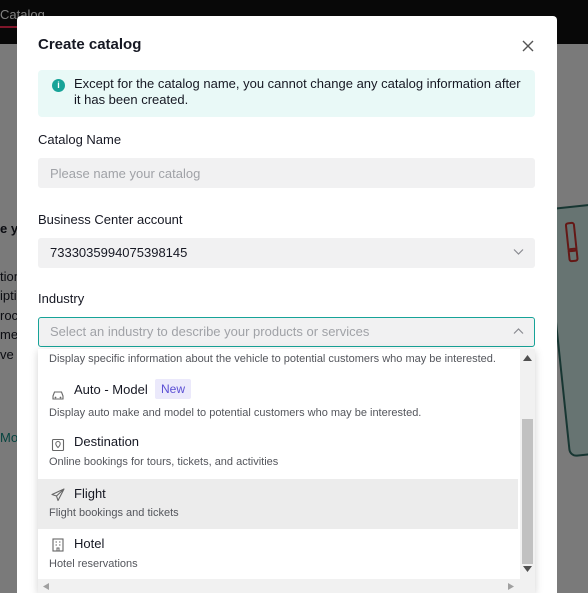  What do you see at coordinates (111, 389) in the screenshot?
I see `option-title: Auto - Model` at bounding box center [111, 389].